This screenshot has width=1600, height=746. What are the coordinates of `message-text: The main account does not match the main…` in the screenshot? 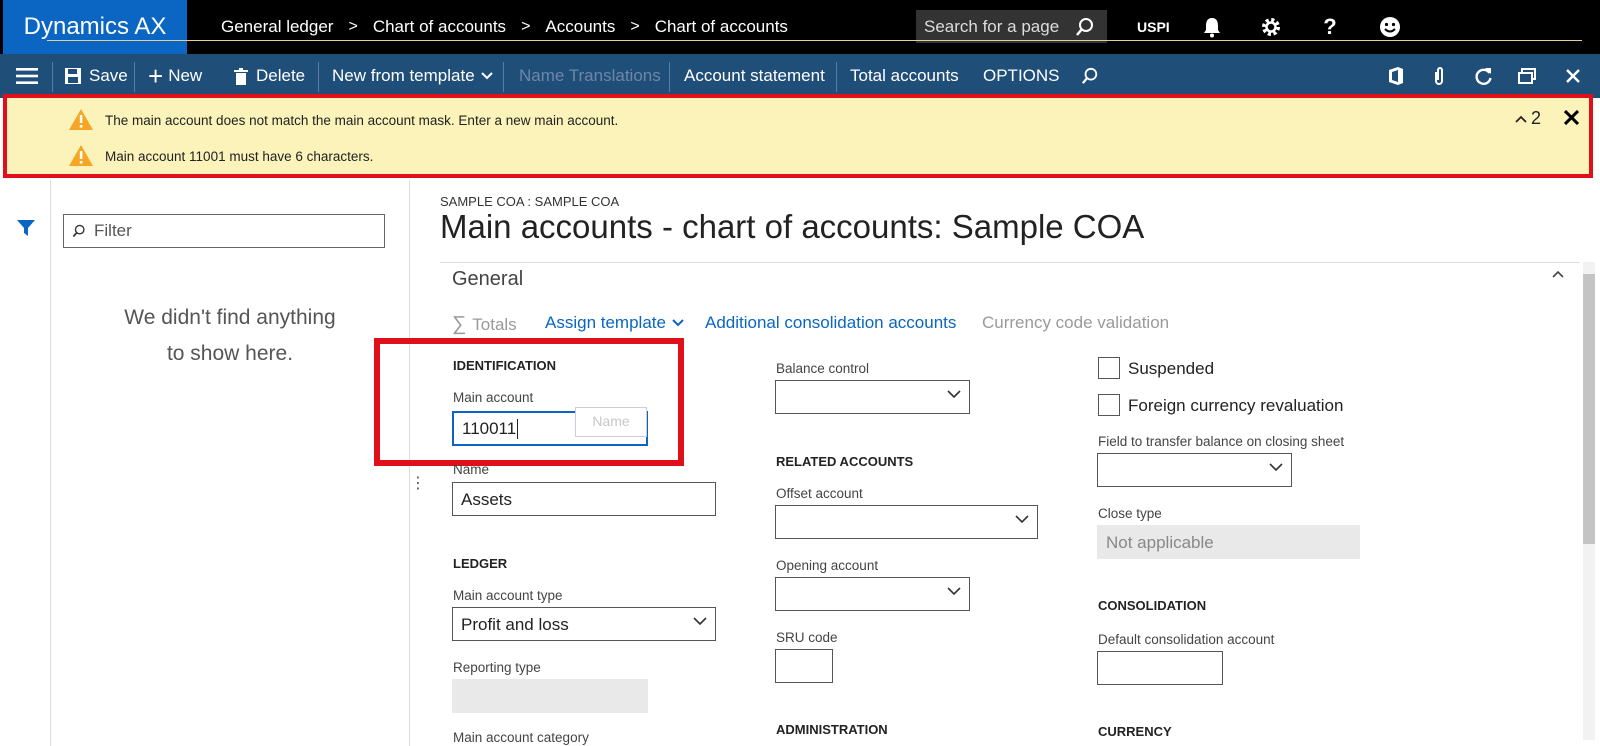 It's located at (362, 120).